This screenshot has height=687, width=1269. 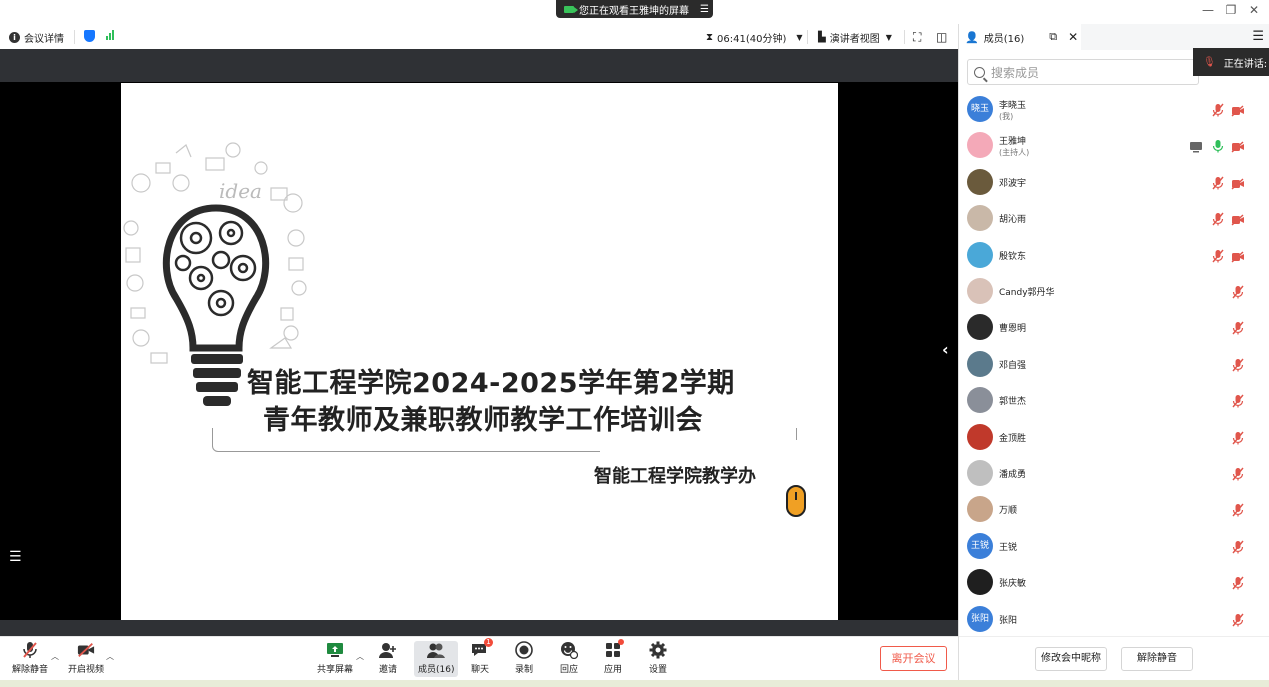 I want to click on member-name: 潘成勇, so click(x=1013, y=475).